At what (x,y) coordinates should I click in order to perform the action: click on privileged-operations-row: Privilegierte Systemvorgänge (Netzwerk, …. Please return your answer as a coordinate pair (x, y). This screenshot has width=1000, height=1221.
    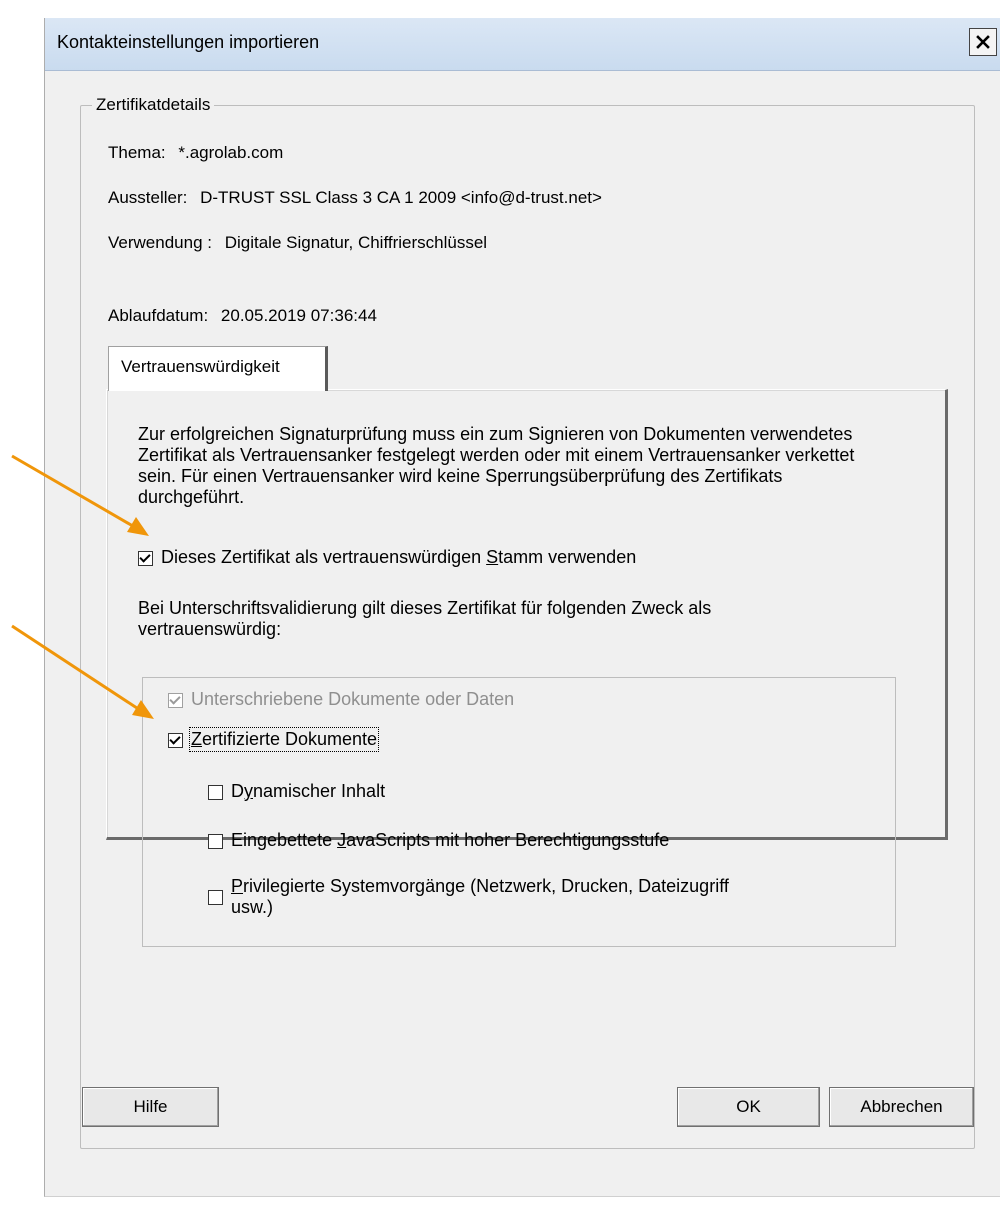
    Looking at the image, I should click on (468, 897).